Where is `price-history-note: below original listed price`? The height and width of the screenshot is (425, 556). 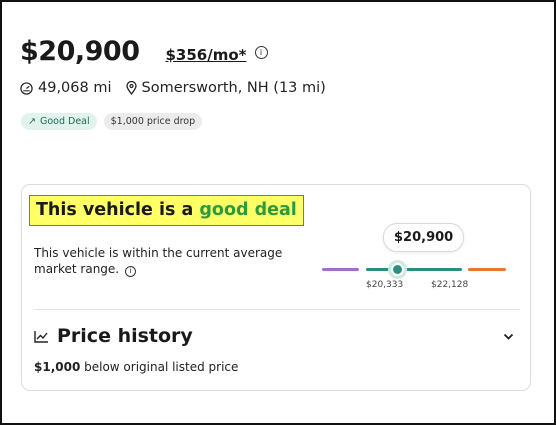
price-history-note: below original listed price is located at coordinates (159, 367).